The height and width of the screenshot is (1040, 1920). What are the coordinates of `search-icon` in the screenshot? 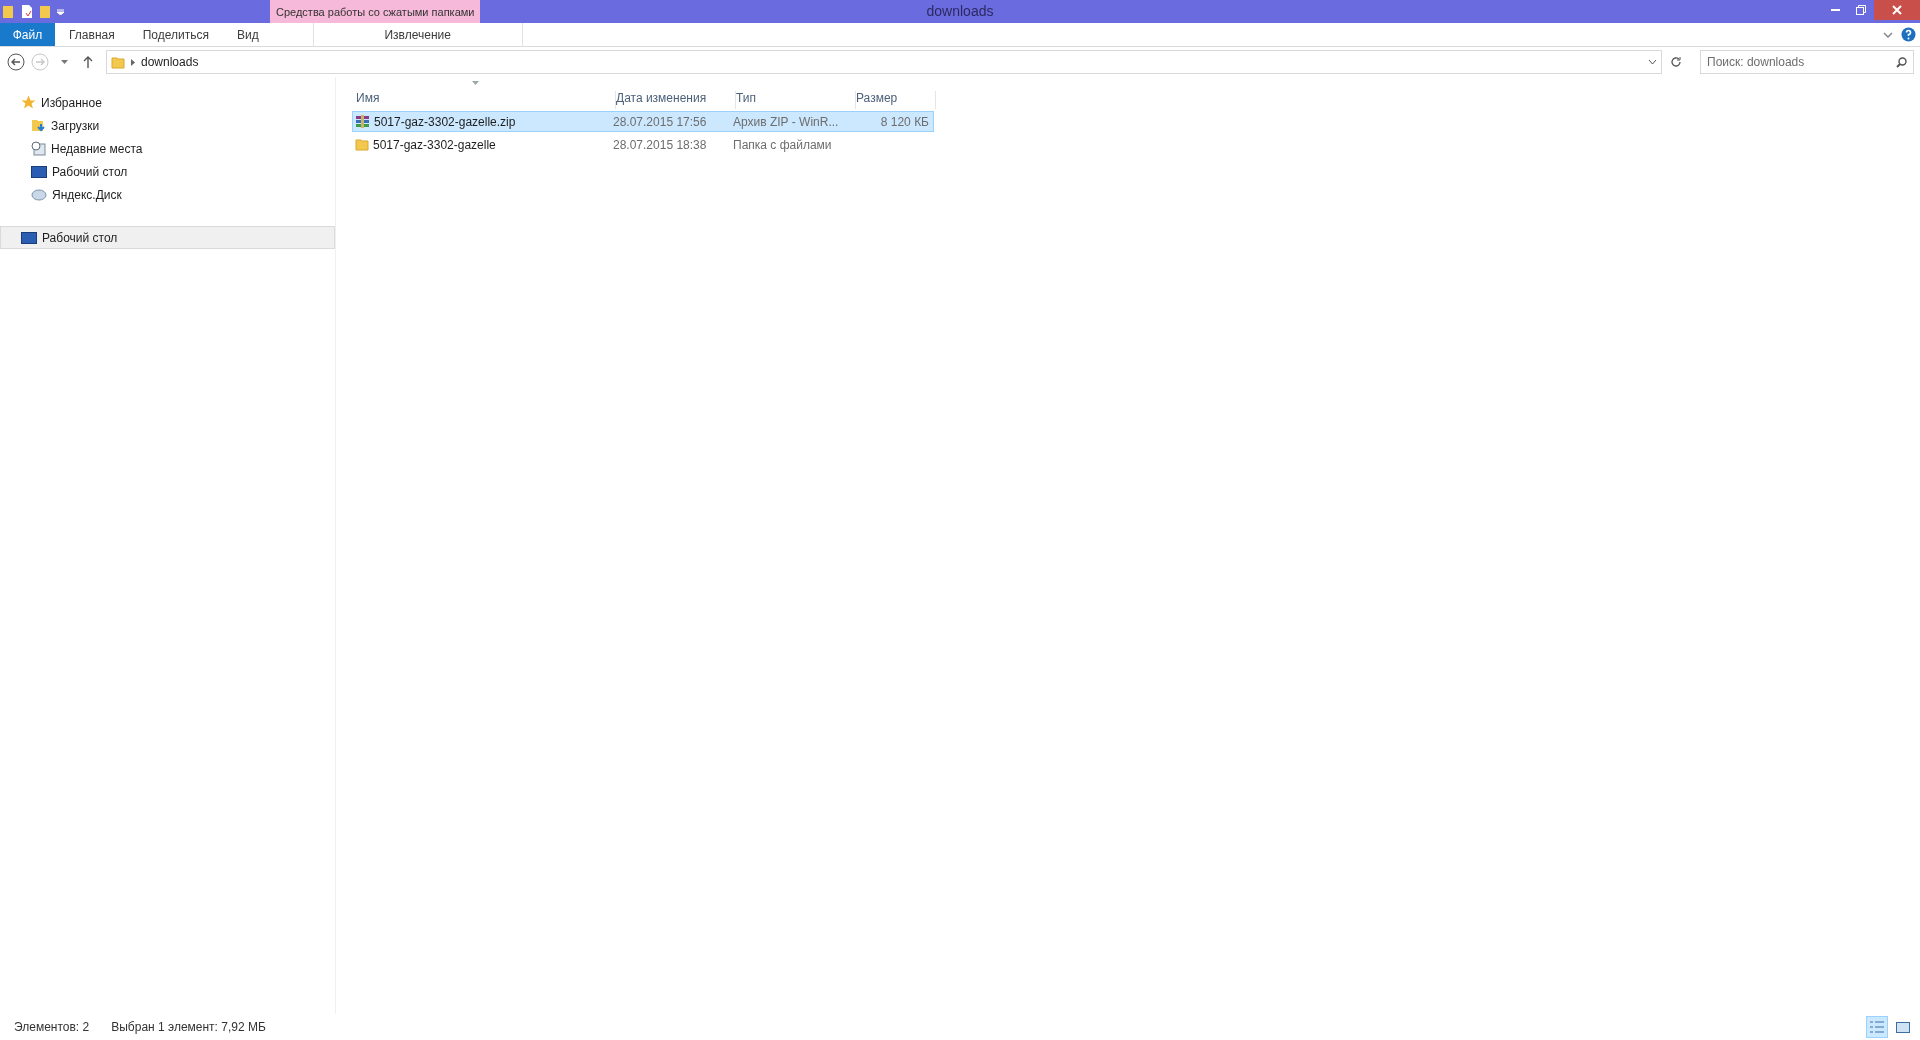 It's located at (1901, 62).